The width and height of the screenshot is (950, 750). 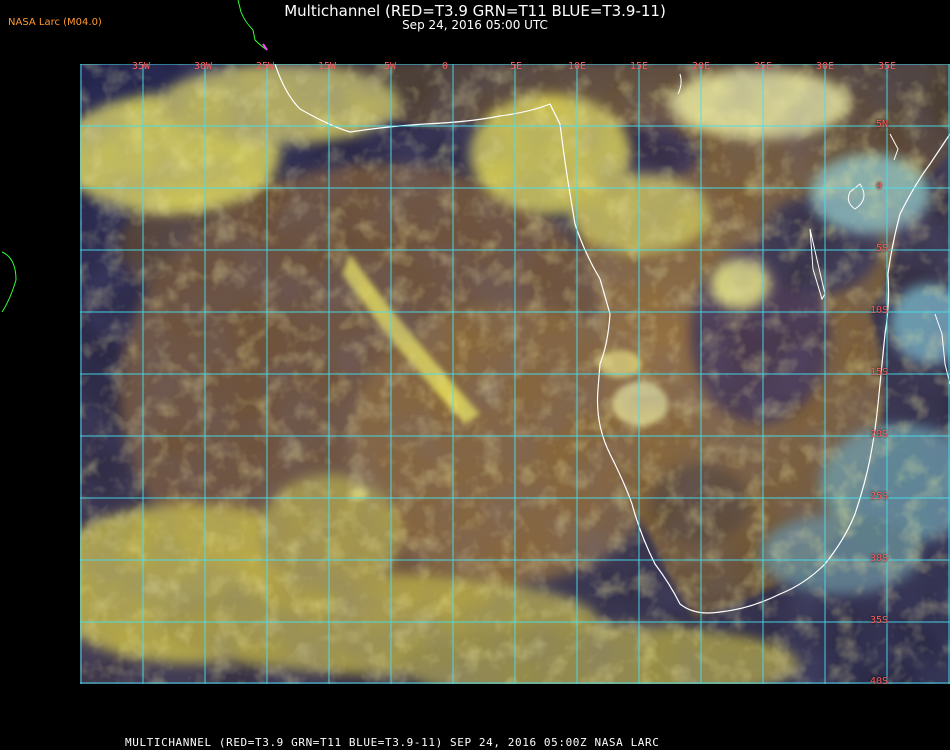 I want to click on lat-label: 25S, so click(x=879, y=496).